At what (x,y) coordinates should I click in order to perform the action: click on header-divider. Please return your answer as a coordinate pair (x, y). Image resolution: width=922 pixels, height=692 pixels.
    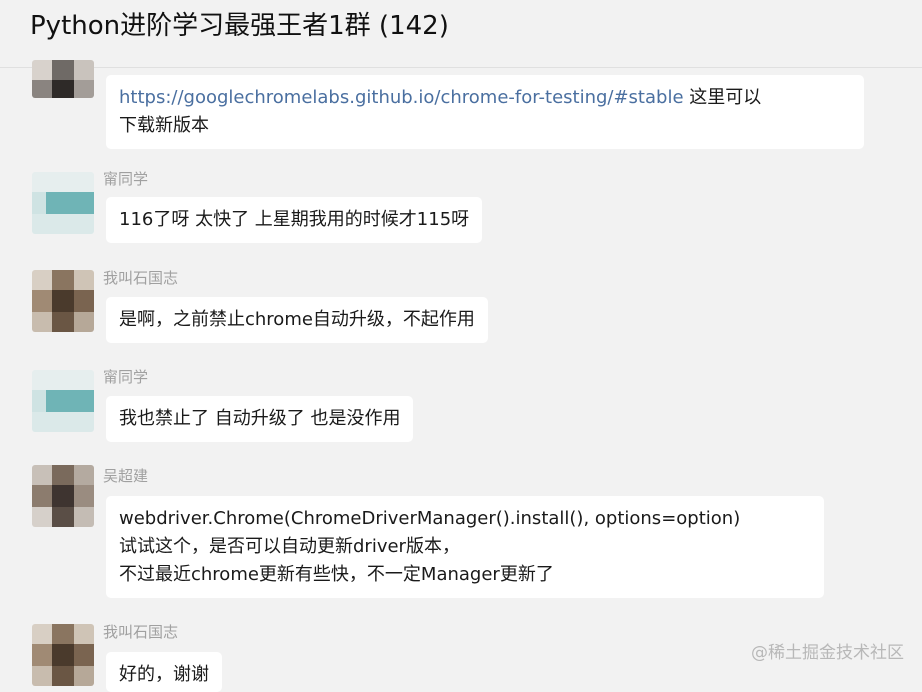
    Looking at the image, I should click on (461, 67).